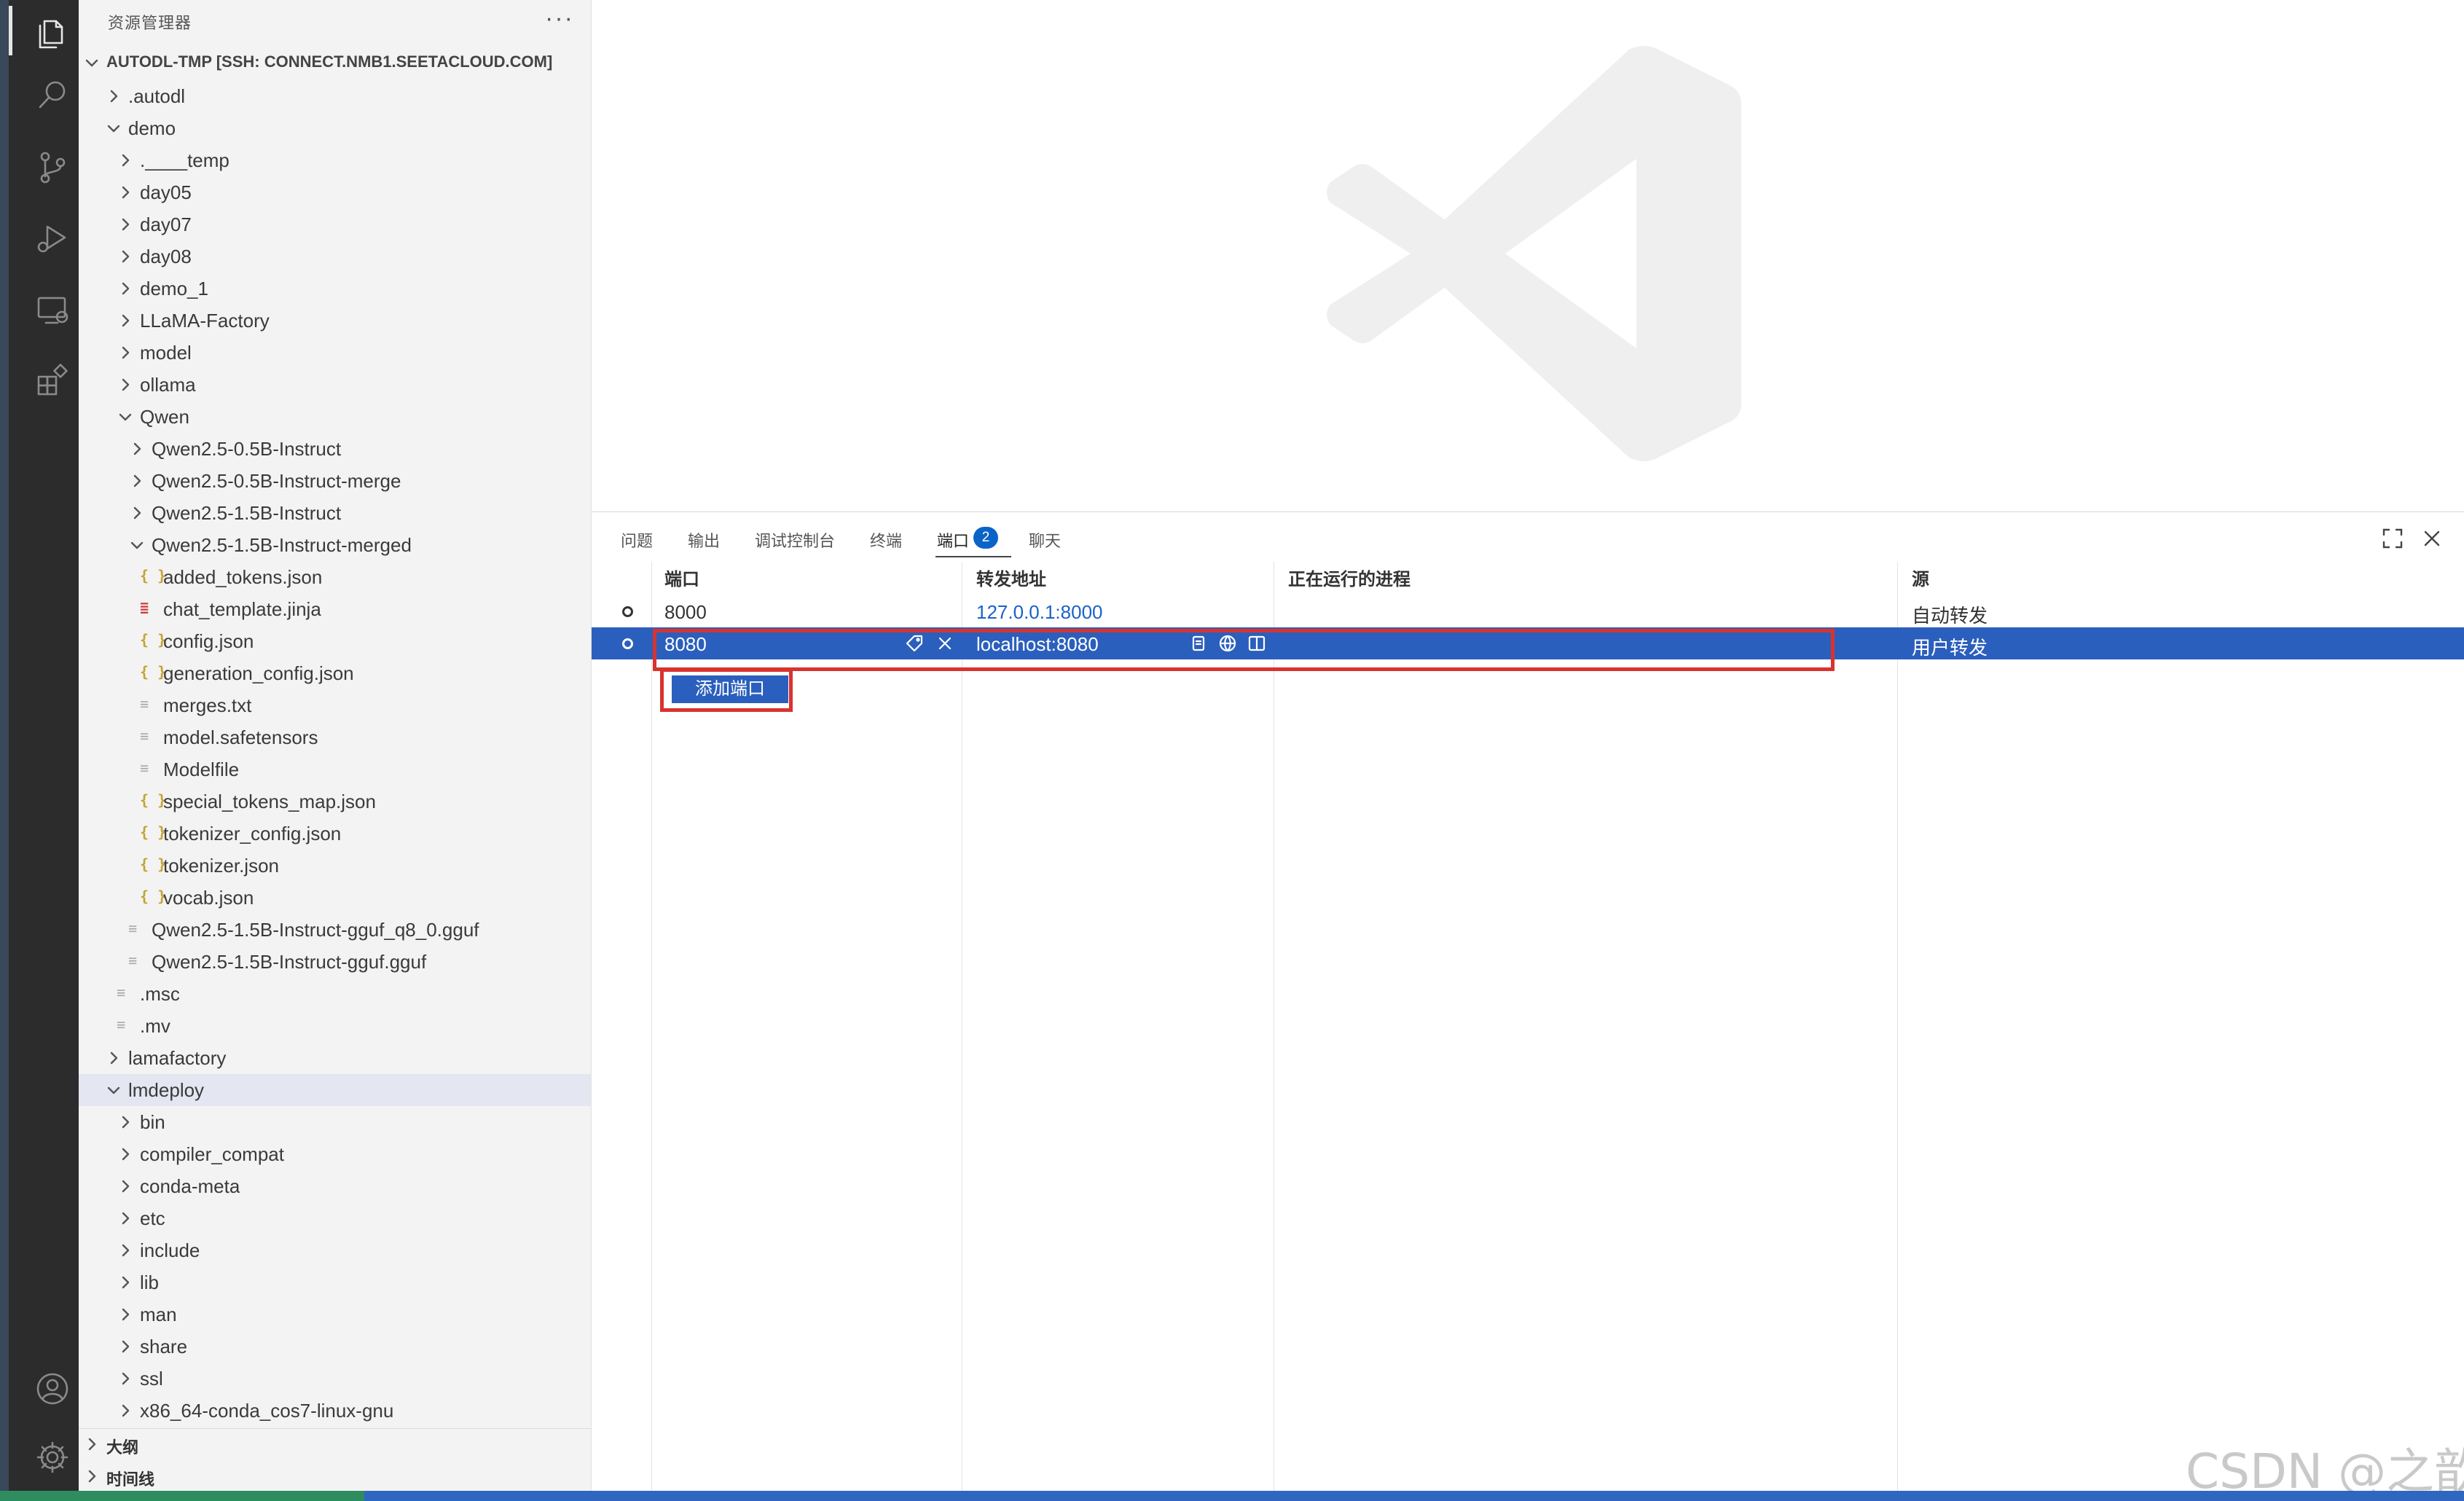 This screenshot has width=2464, height=1501. Describe the element at coordinates (335, 224) in the screenshot. I see `tree-folder: day07` at that location.